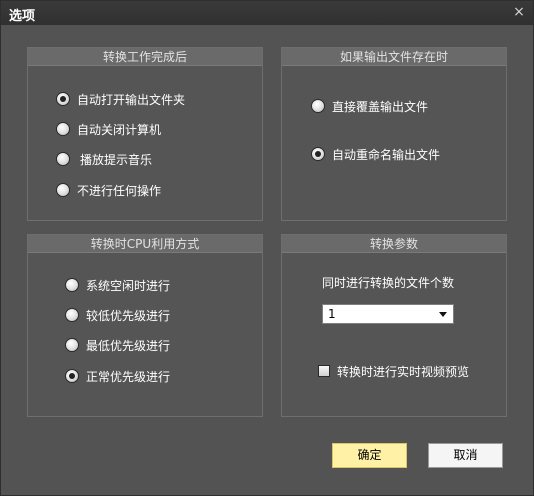 The height and width of the screenshot is (496, 534). Describe the element at coordinates (119, 129) in the screenshot. I see `radio-label: 自动关闭计算机` at that location.